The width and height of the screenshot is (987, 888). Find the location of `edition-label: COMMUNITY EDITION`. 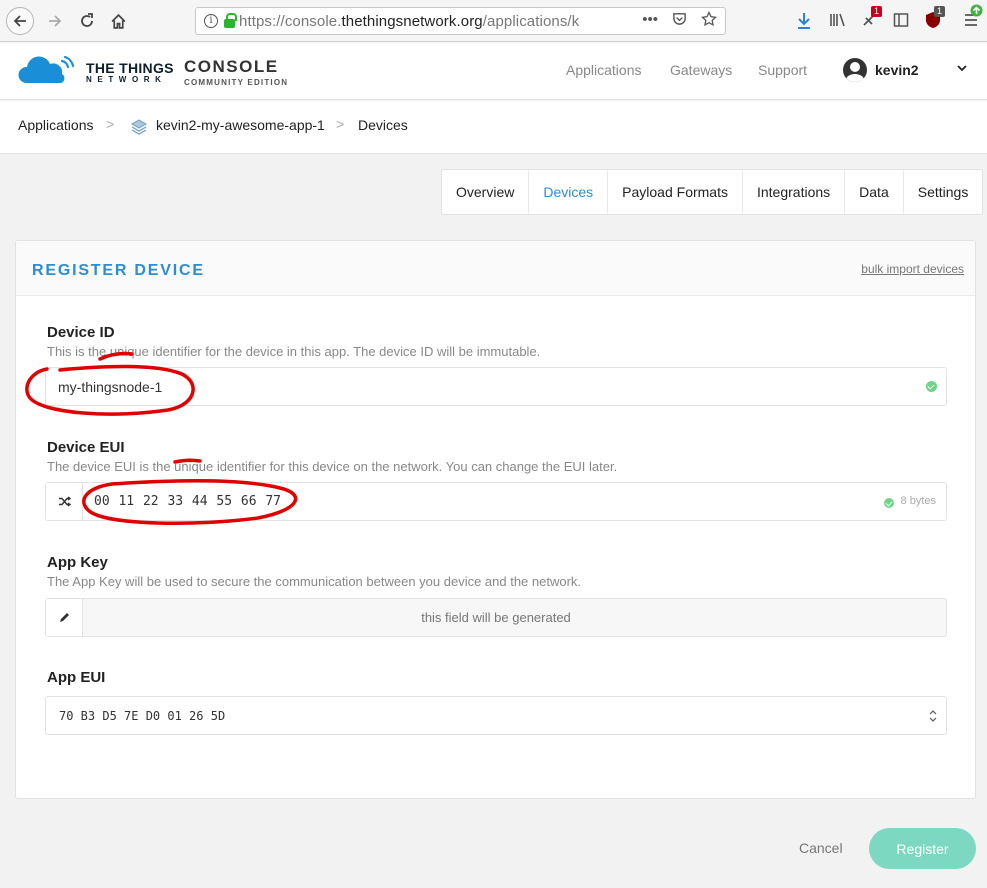

edition-label: COMMUNITY EDITION is located at coordinates (236, 82).